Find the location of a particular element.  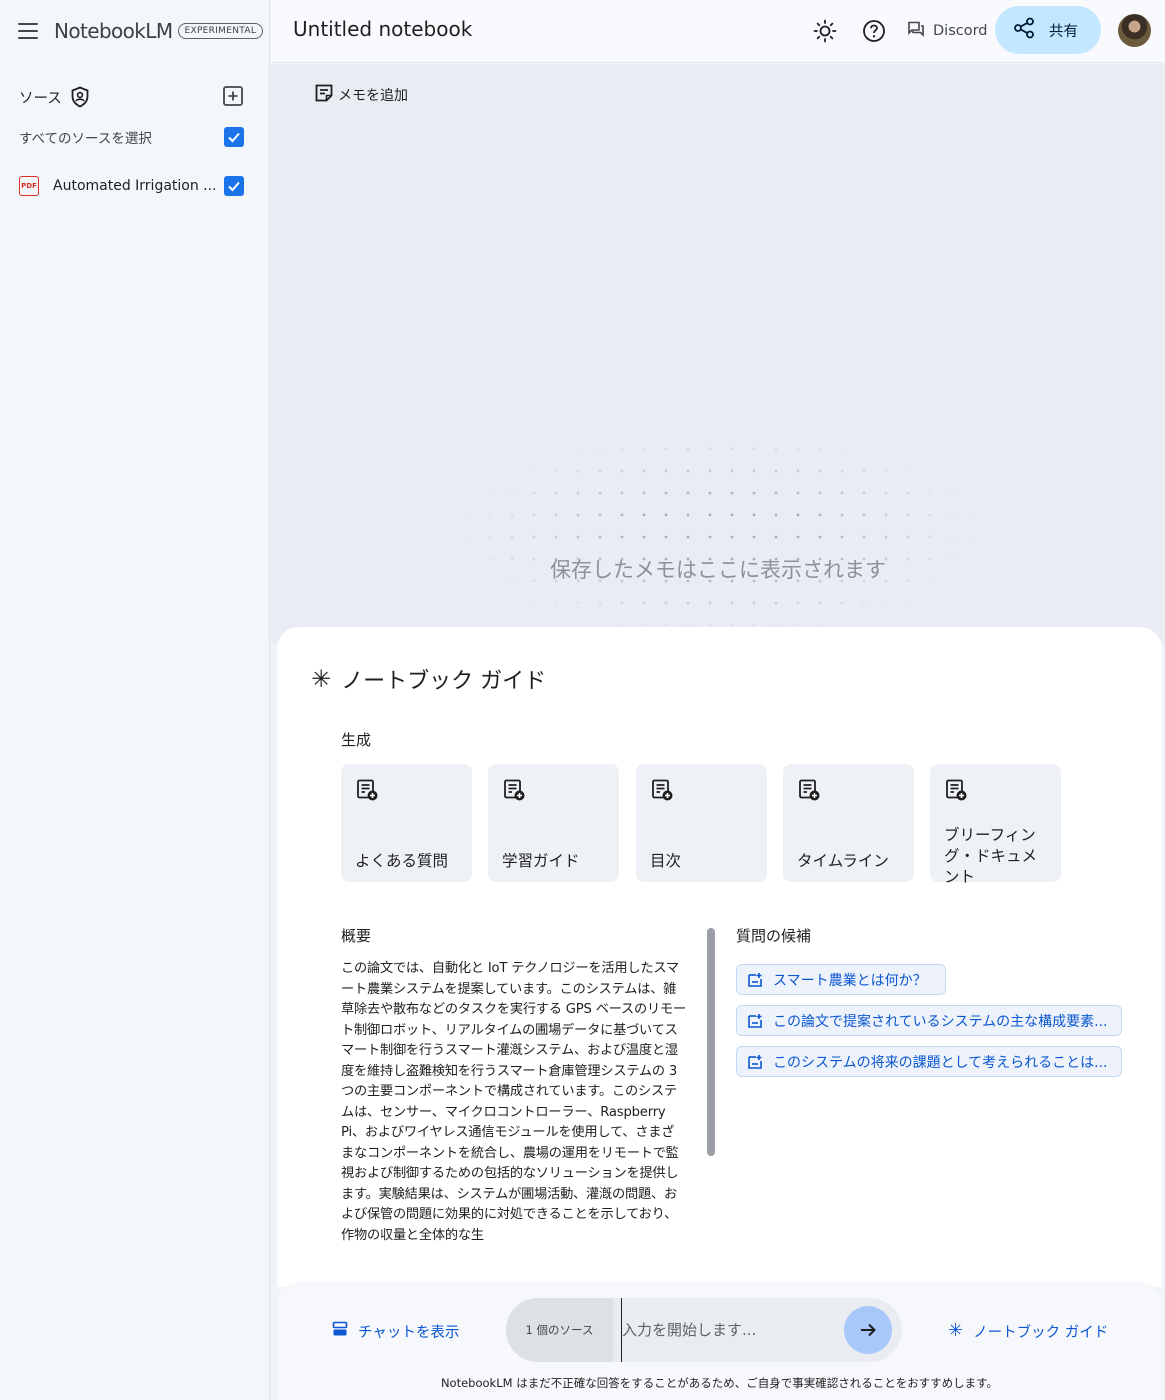

sticky-note-icon is located at coordinates (324, 95).